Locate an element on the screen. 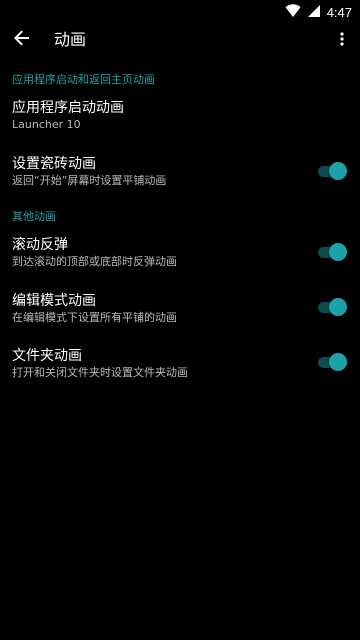 The width and height of the screenshot is (360, 640). pref-summary: 打开和关闭文件夹时设置文件夹动画 is located at coordinates (100, 372).